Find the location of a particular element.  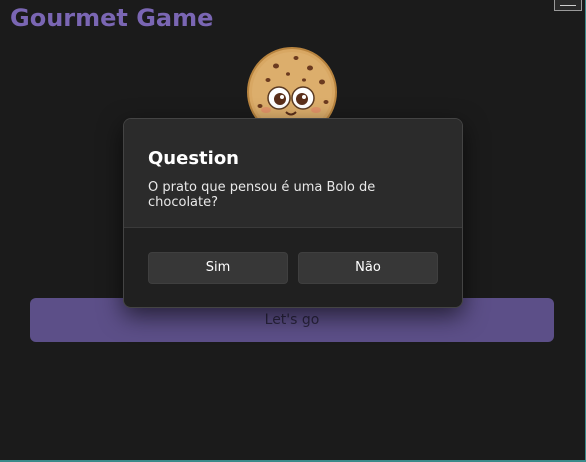

dialog-footer: Sim Não is located at coordinates (293, 267).